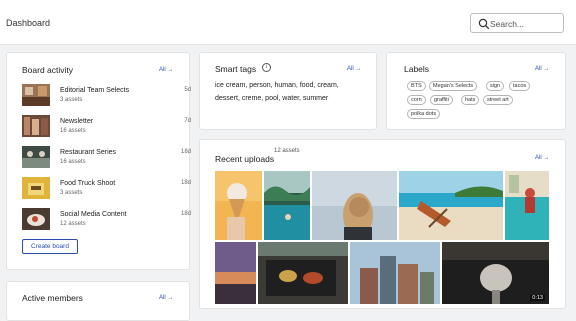 This screenshot has height=321, width=576. I want to click on city-photo, so click(395, 273).